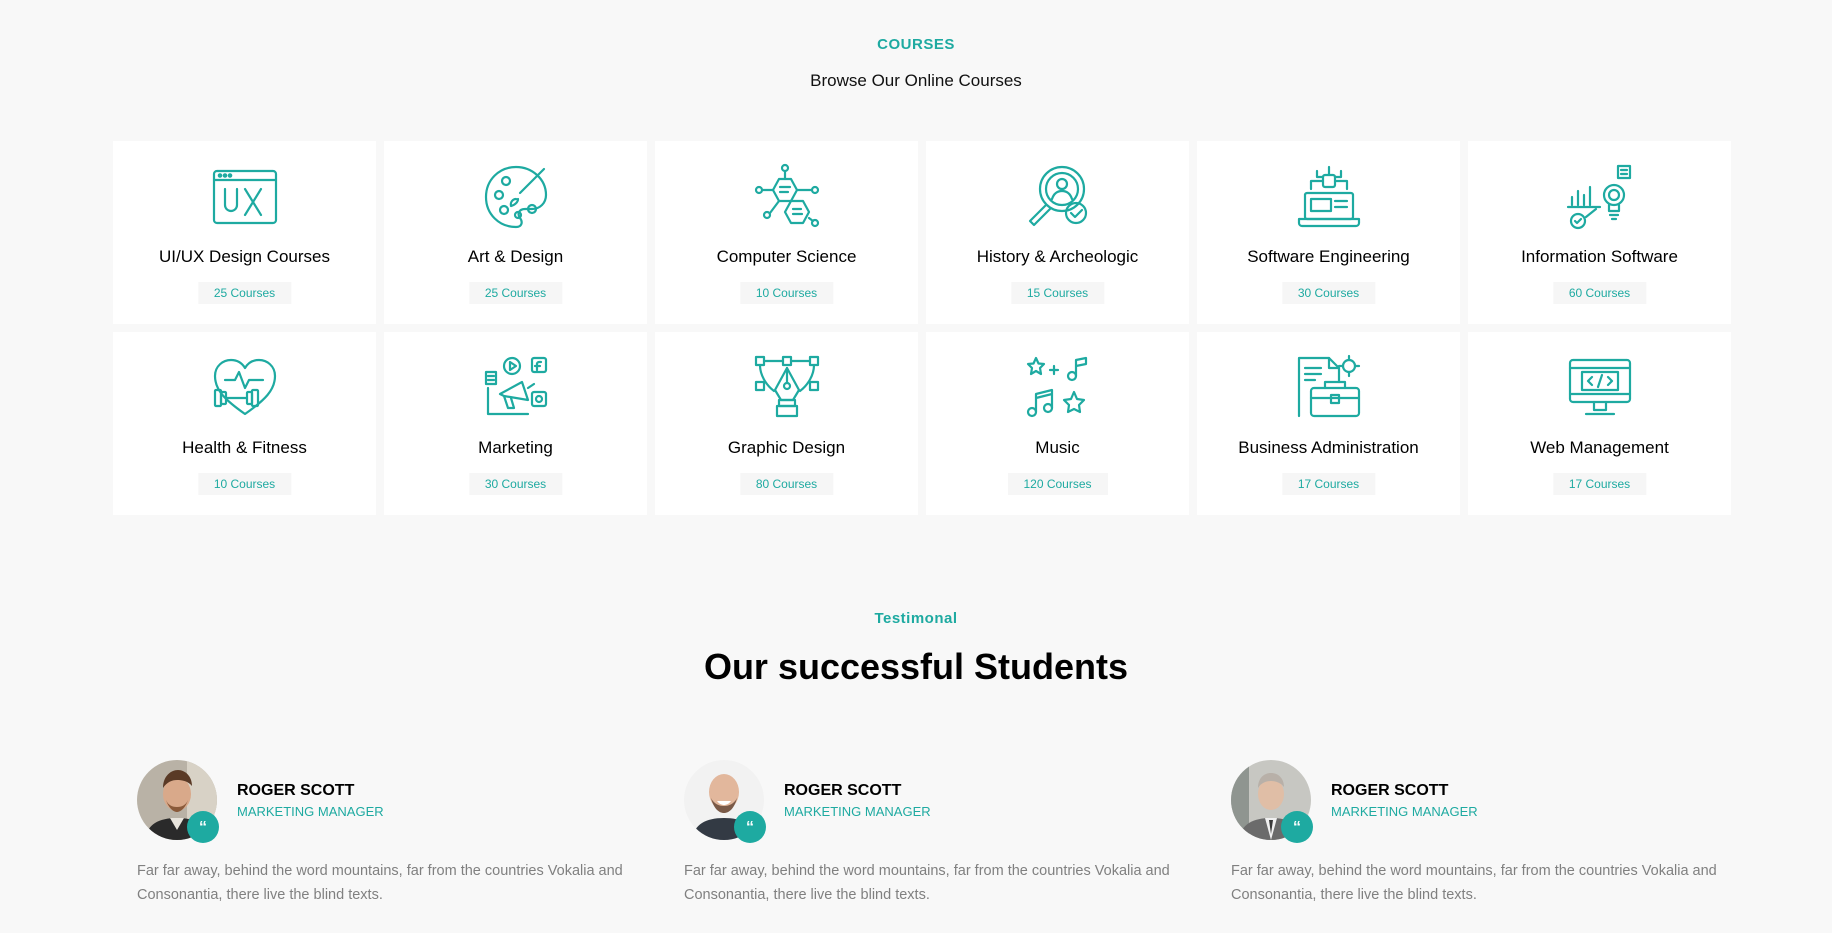  Describe the element at coordinates (1599, 423) in the screenshot. I see `course-card: Web Management 17 Courses` at that location.